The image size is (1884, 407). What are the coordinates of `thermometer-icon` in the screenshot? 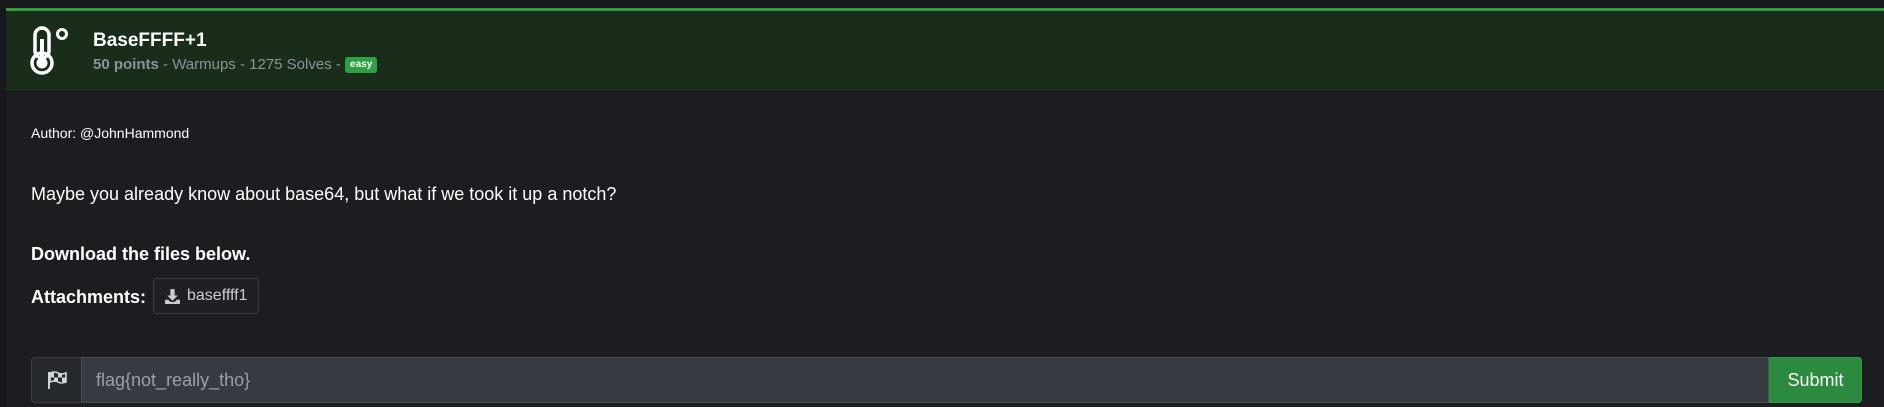 It's located at (49, 50).